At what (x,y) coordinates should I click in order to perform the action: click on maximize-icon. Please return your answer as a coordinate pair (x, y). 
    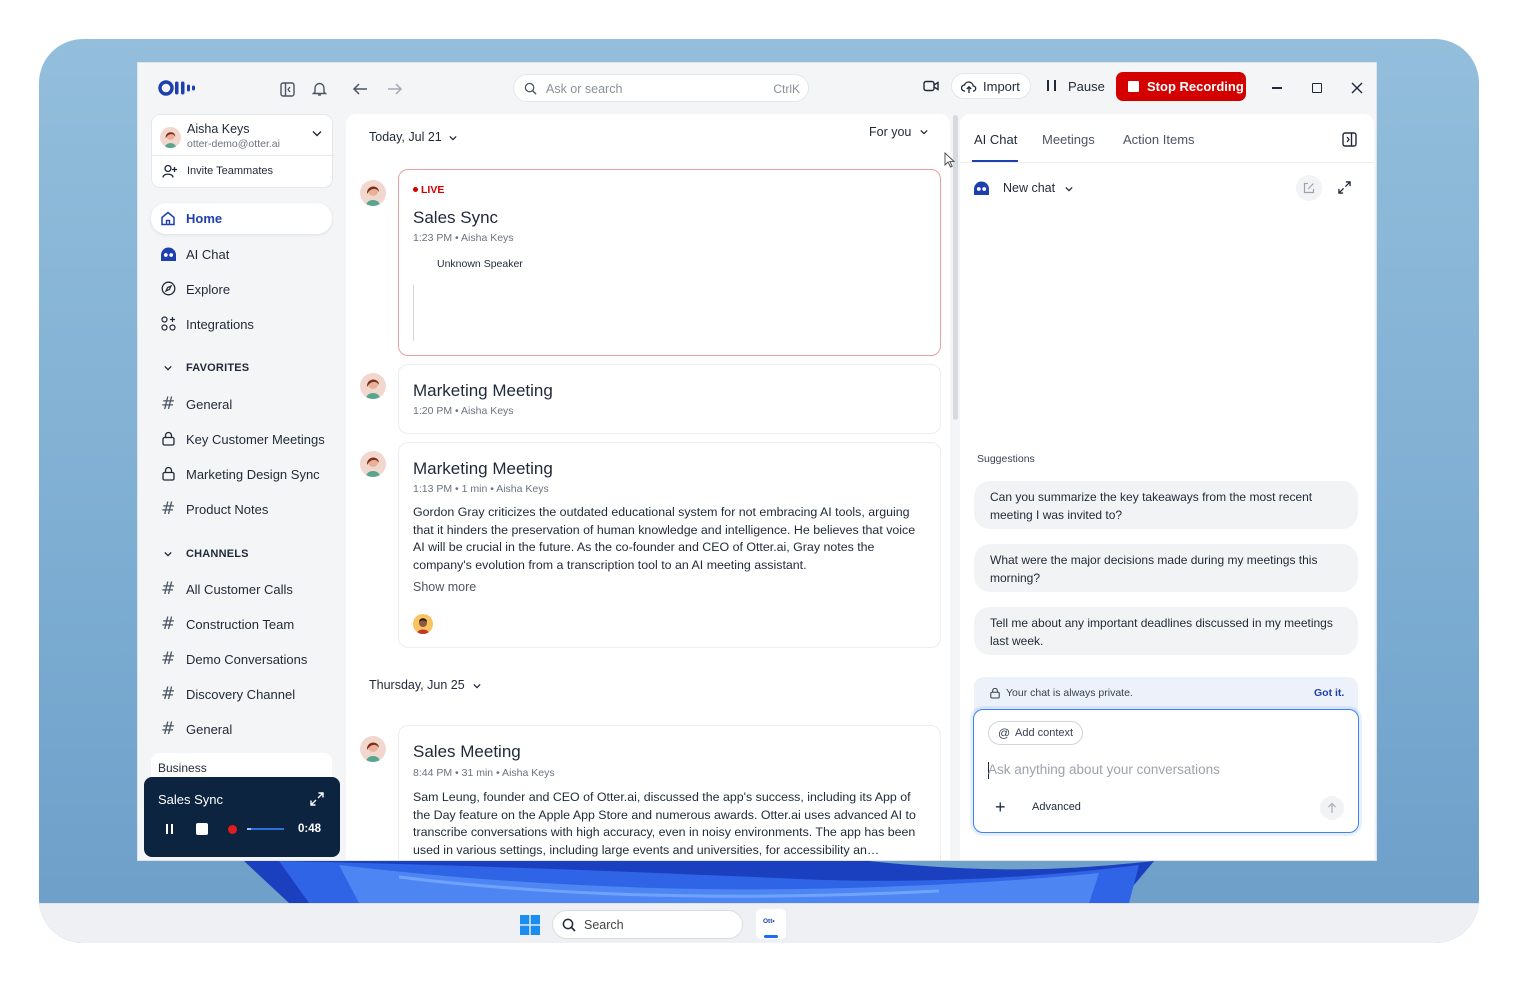
    Looking at the image, I should click on (1317, 88).